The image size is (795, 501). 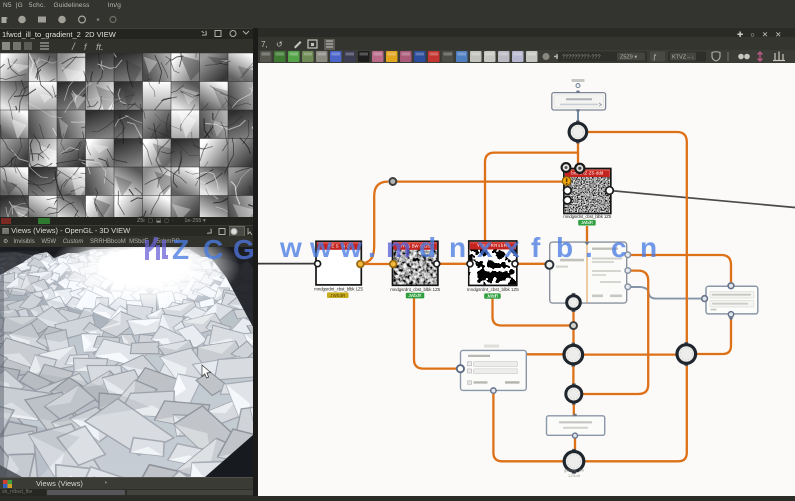 What do you see at coordinates (264, 44) in the screenshot?
I see `svg-text: 7,` at bounding box center [264, 44].